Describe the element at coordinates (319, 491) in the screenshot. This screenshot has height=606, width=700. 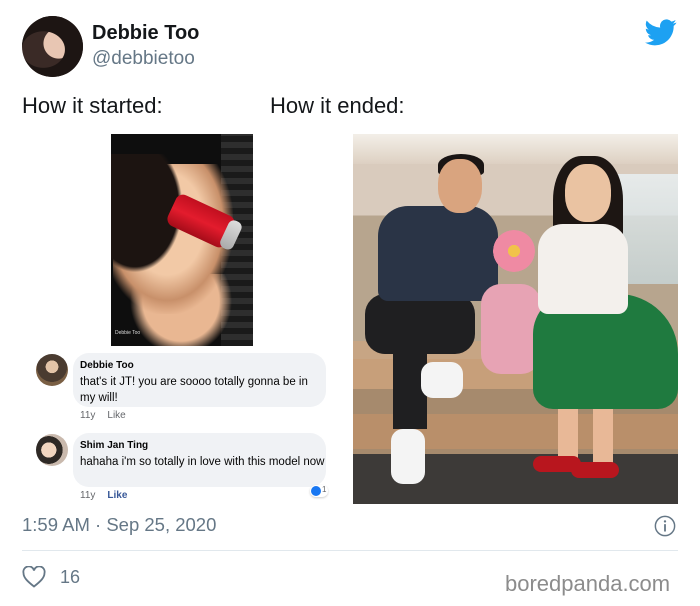
I see `like-reaction-icon: 1` at that location.